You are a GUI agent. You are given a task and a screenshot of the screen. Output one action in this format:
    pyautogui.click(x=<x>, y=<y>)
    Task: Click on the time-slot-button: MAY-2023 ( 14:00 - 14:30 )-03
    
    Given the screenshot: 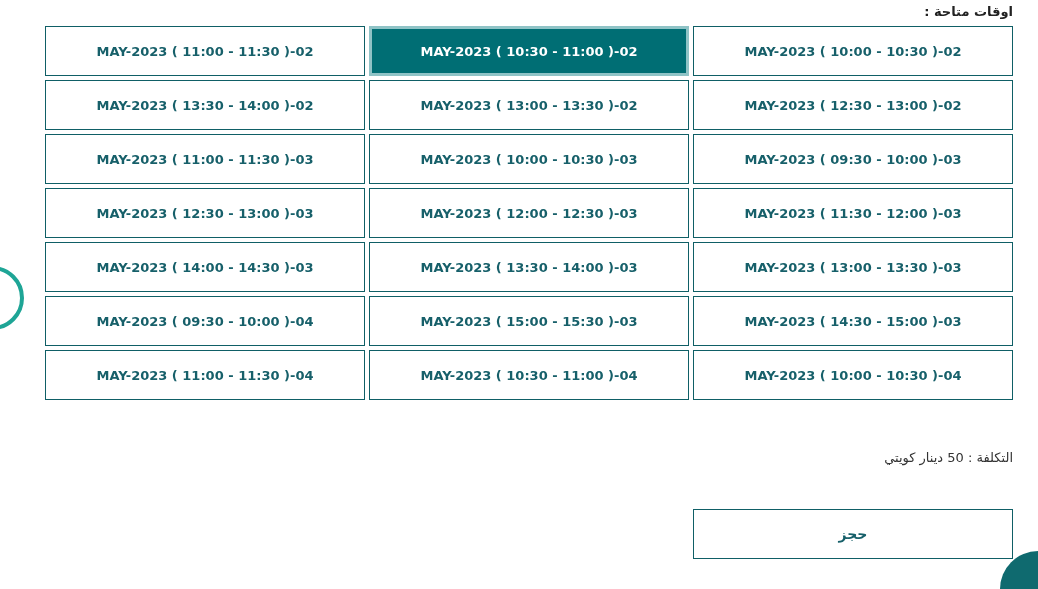 What is the action you would take?
    pyautogui.click(x=205, y=267)
    